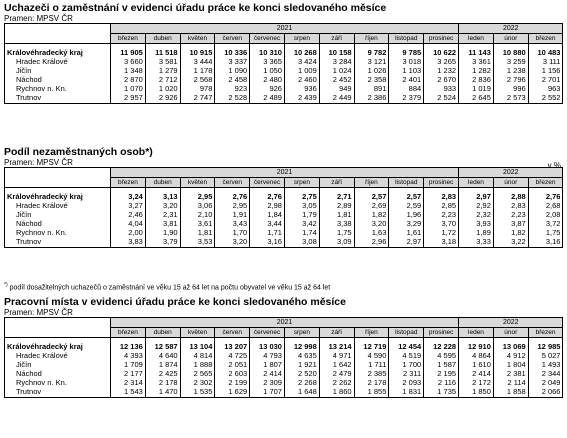  Describe the element at coordinates (510, 344) in the screenshot. I see `table-cell: 13 069` at that location.